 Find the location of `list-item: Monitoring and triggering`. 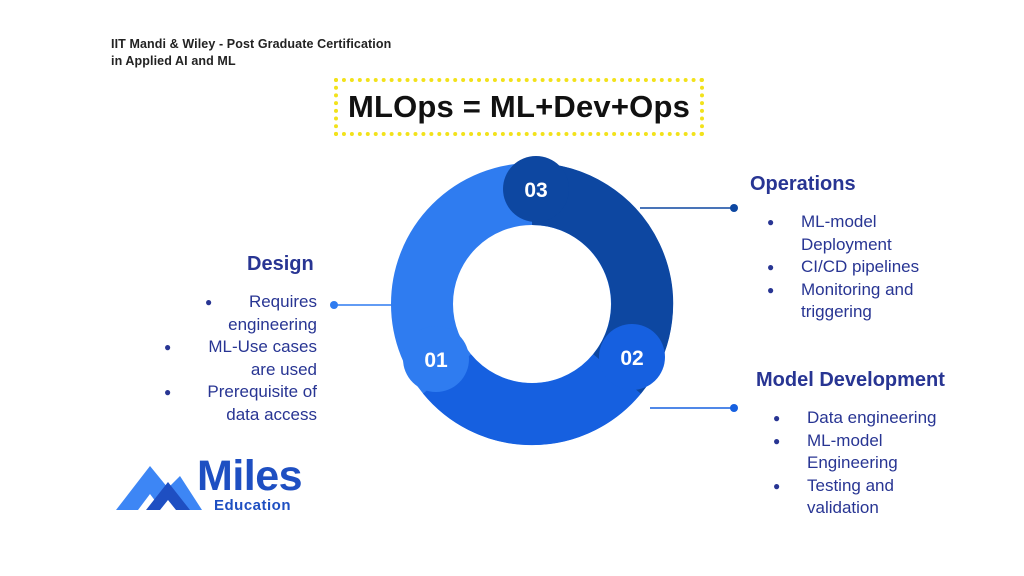

list-item: Monitoring and triggering is located at coordinates (867, 301).